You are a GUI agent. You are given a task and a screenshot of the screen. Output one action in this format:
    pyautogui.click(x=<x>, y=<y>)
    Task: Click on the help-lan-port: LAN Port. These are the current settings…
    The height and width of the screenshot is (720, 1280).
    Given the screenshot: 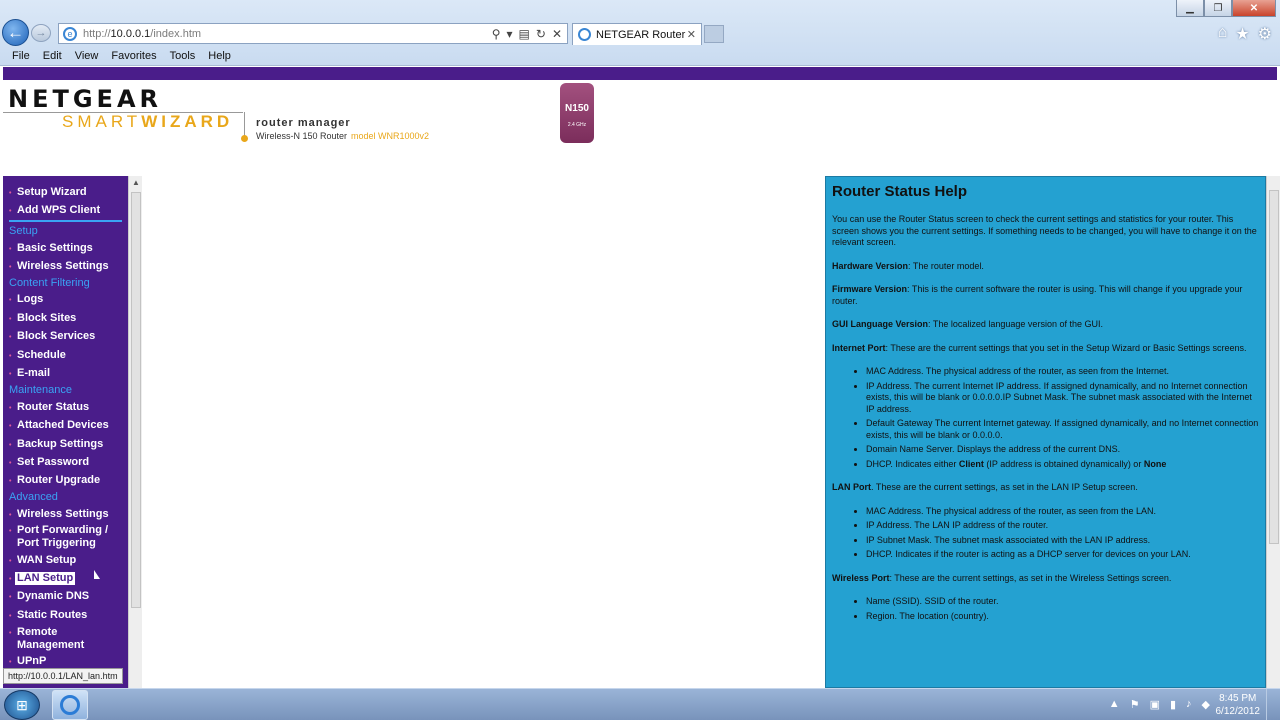 What is the action you would take?
    pyautogui.click(x=985, y=487)
    